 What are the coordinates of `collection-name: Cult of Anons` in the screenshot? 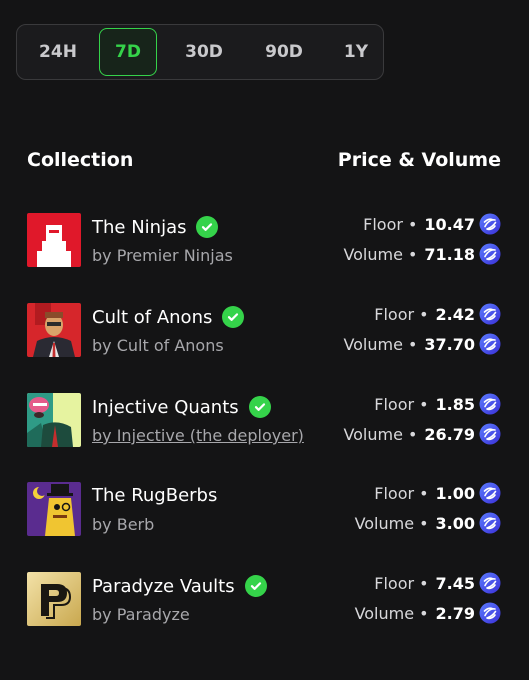 It's located at (168, 317).